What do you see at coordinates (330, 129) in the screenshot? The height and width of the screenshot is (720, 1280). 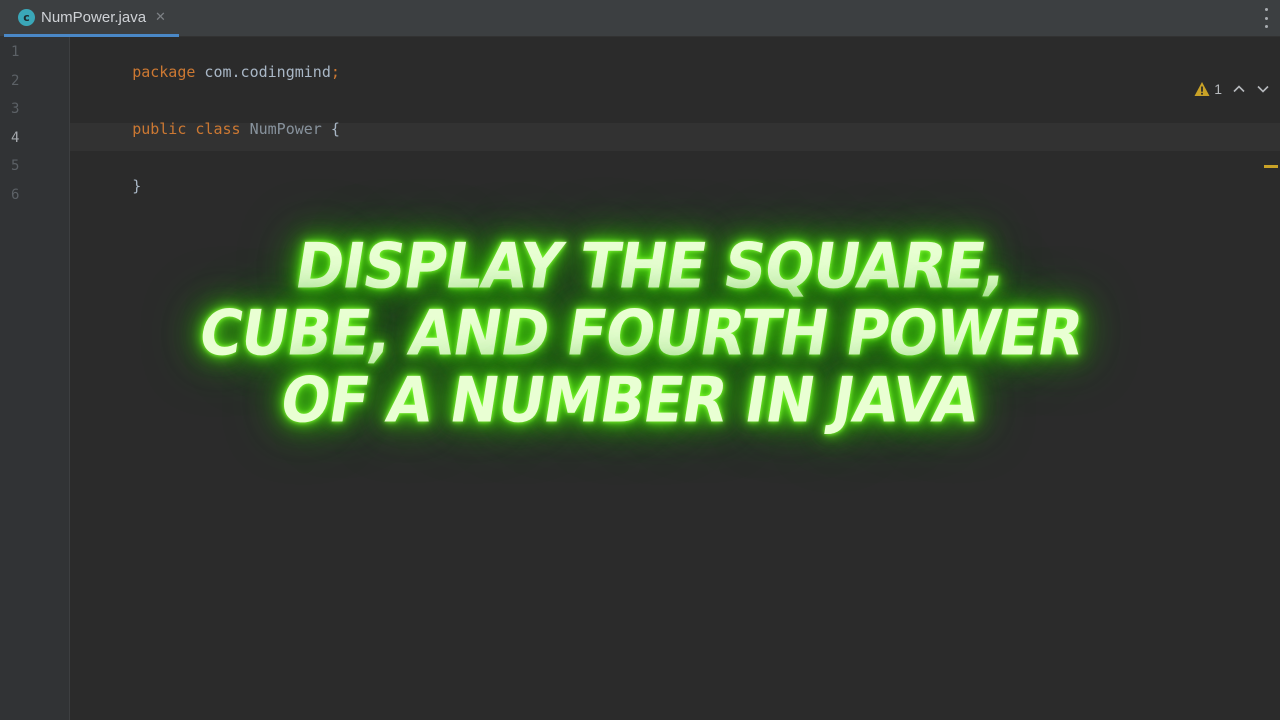 I see `open-brace: {` at bounding box center [330, 129].